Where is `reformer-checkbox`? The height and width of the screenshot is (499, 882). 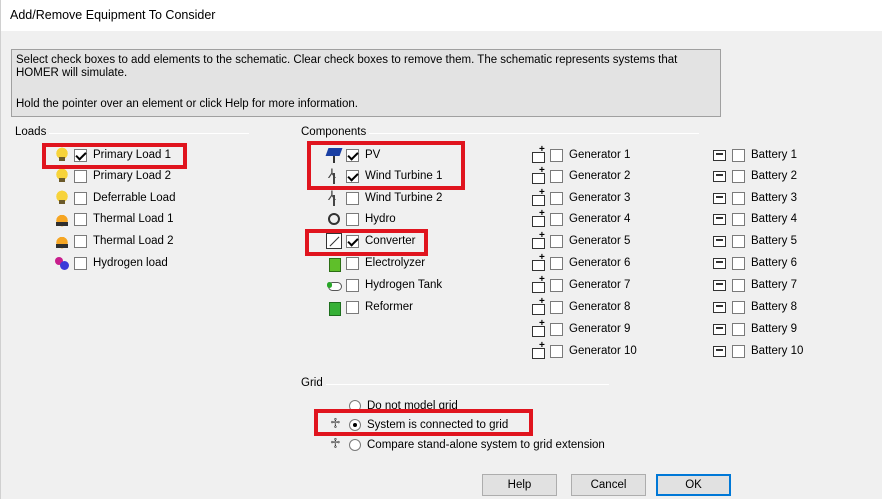 reformer-checkbox is located at coordinates (352, 307).